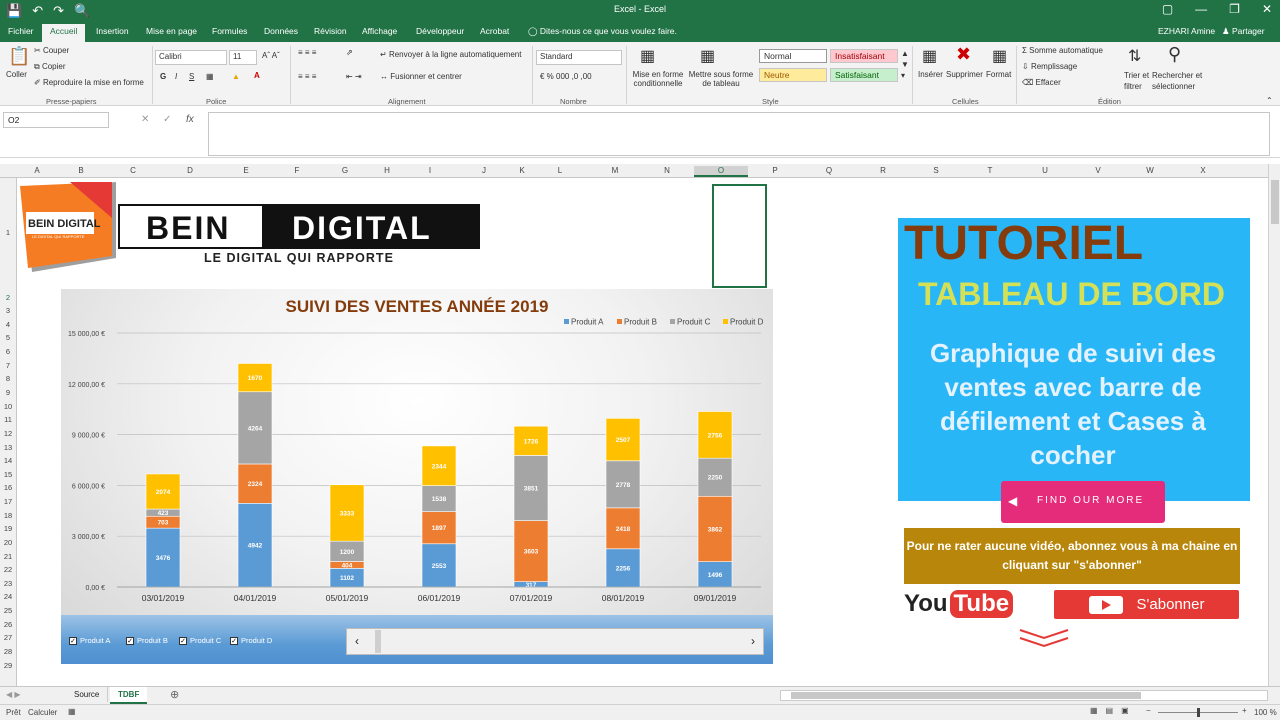 This screenshot has height=720, width=1280. I want to click on column-header-d: D, so click(190, 170).